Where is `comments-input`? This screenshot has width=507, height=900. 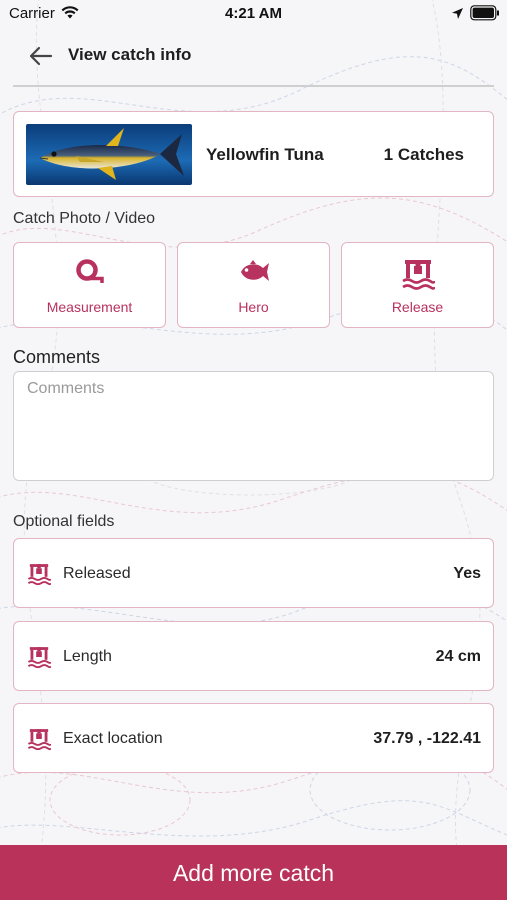 comments-input is located at coordinates (253, 426).